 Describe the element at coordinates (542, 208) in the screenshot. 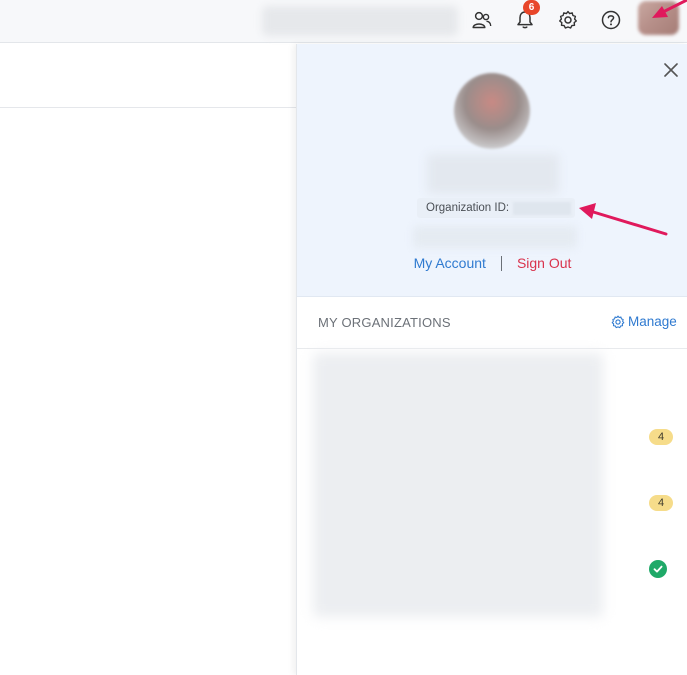

I see `organization-id-value-redacted` at that location.